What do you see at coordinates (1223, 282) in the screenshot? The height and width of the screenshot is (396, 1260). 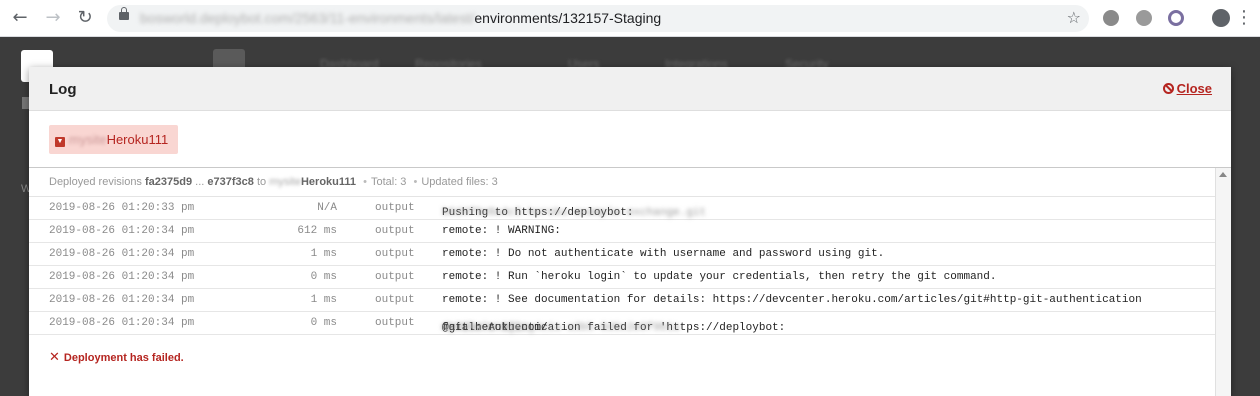 I see `vertical-scrollbar` at bounding box center [1223, 282].